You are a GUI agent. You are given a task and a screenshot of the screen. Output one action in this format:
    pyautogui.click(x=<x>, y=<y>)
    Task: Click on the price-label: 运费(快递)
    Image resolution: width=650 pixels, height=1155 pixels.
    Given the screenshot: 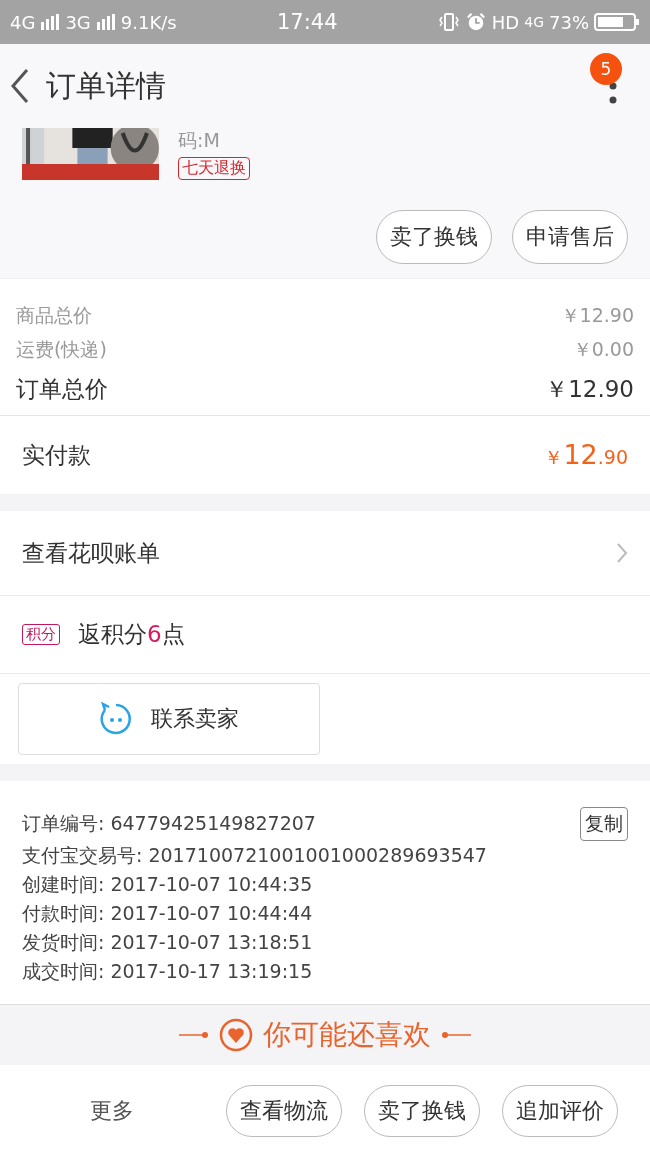 What is the action you would take?
    pyautogui.click(x=61, y=349)
    